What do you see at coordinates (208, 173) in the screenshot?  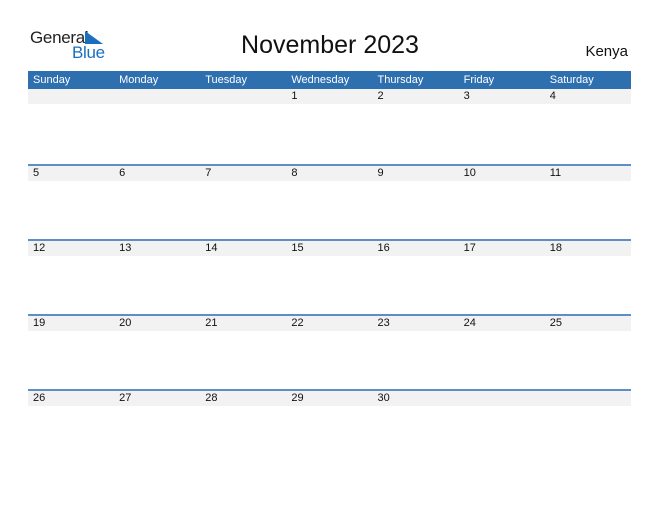 I see `day-cell: 7` at bounding box center [208, 173].